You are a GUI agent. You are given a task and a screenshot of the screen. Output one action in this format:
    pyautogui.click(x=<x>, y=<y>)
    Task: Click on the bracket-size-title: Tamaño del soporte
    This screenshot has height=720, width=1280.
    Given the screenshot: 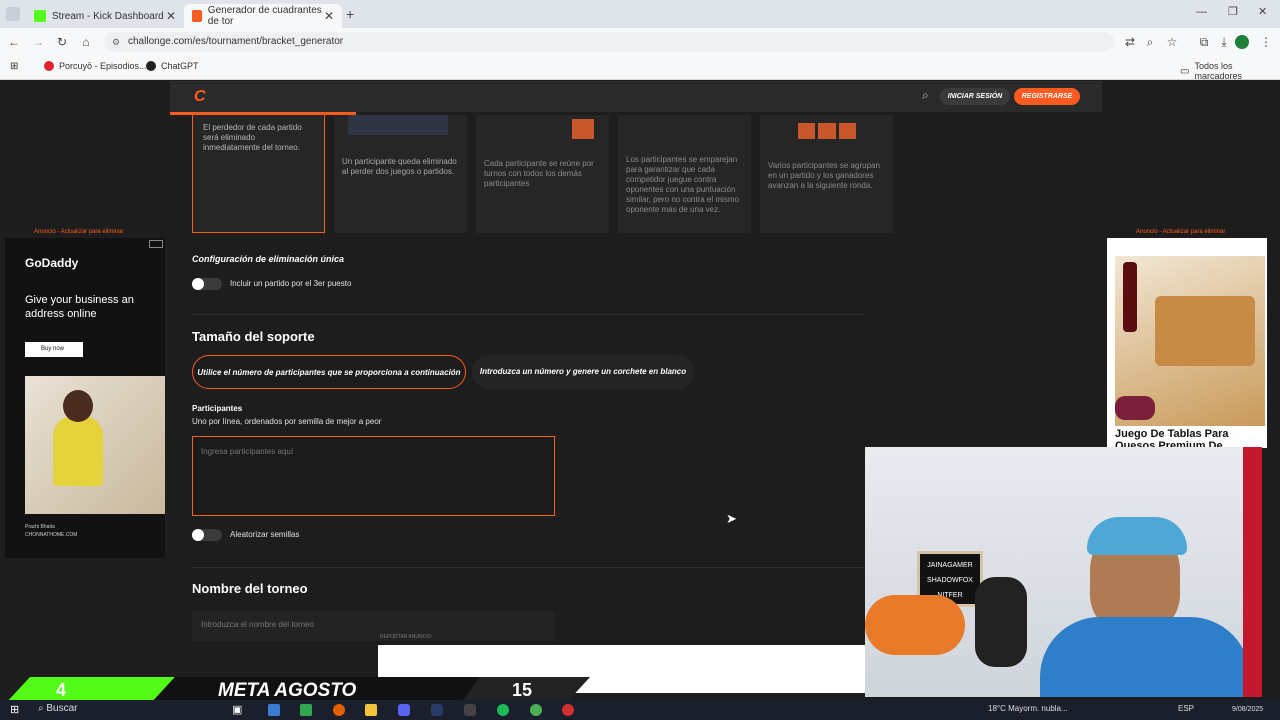 What is the action you would take?
    pyautogui.click(x=253, y=336)
    